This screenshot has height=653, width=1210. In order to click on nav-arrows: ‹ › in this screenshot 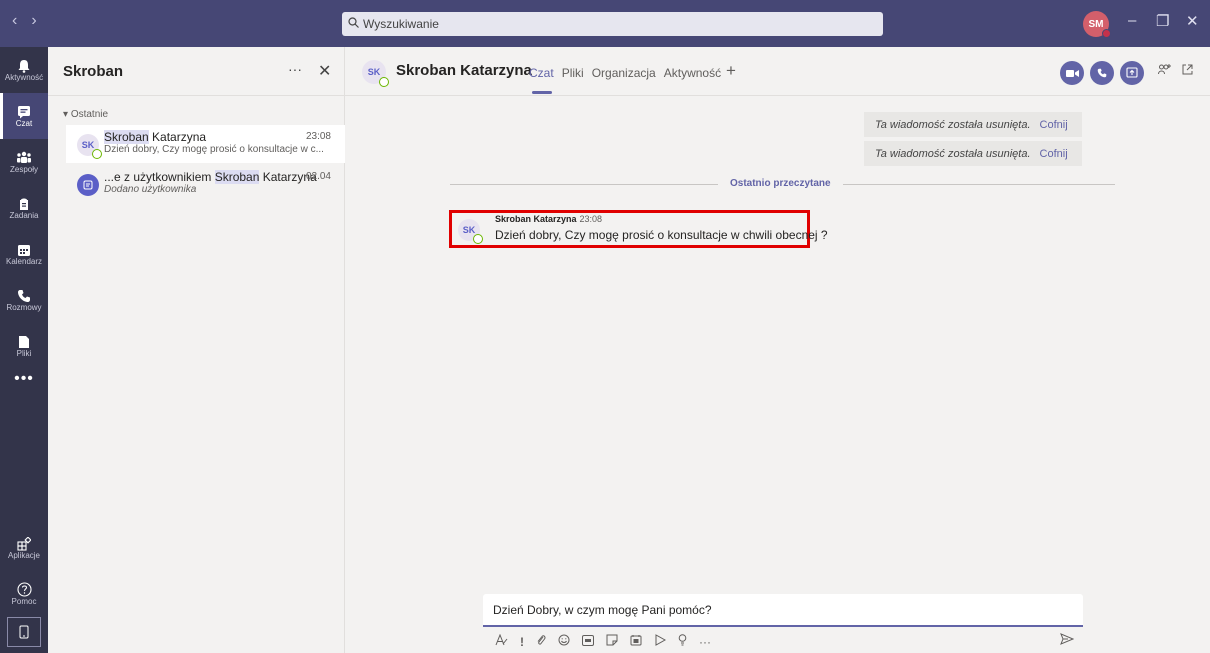, I will do `click(24, 21)`.